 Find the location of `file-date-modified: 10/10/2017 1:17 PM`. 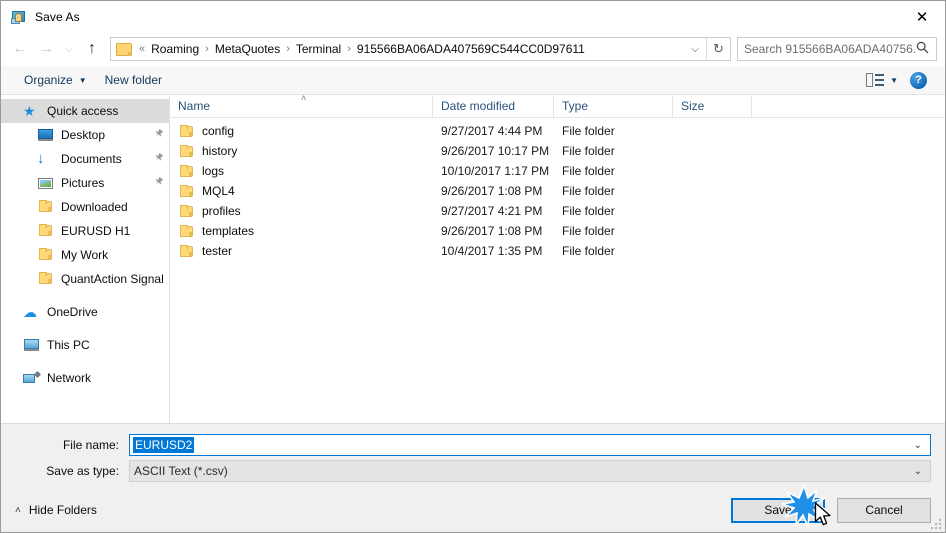

file-date-modified: 10/10/2017 1:17 PM is located at coordinates (495, 171).